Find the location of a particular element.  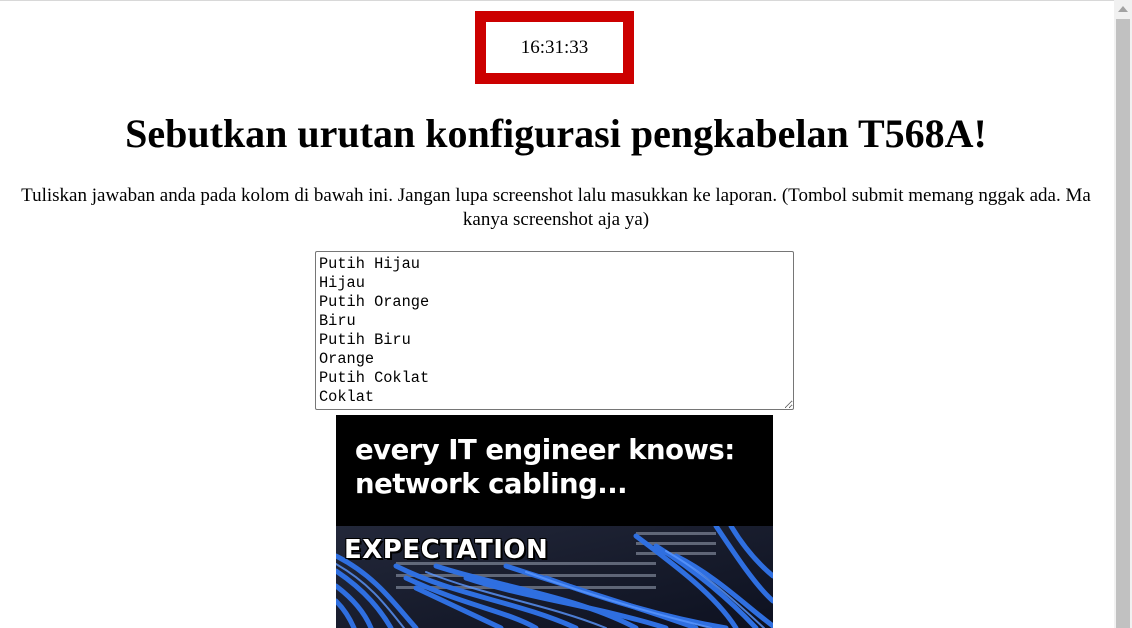

clock-display: 16:31:33 is located at coordinates (554, 47).